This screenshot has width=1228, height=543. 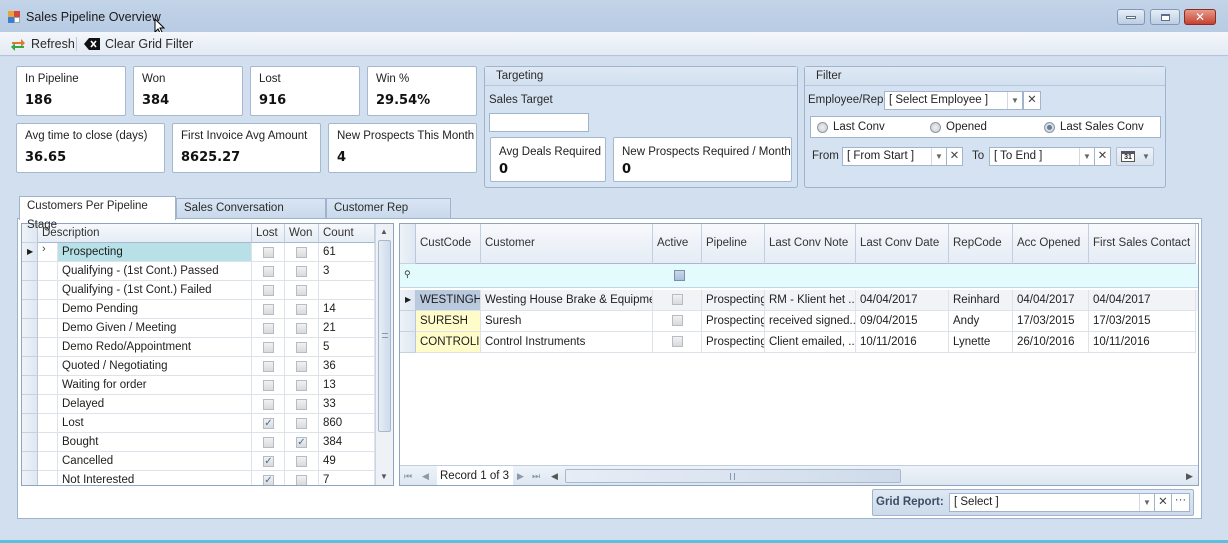 What do you see at coordinates (198, 442) in the screenshot?
I see `stage-row: Bought ✓ 384` at bounding box center [198, 442].